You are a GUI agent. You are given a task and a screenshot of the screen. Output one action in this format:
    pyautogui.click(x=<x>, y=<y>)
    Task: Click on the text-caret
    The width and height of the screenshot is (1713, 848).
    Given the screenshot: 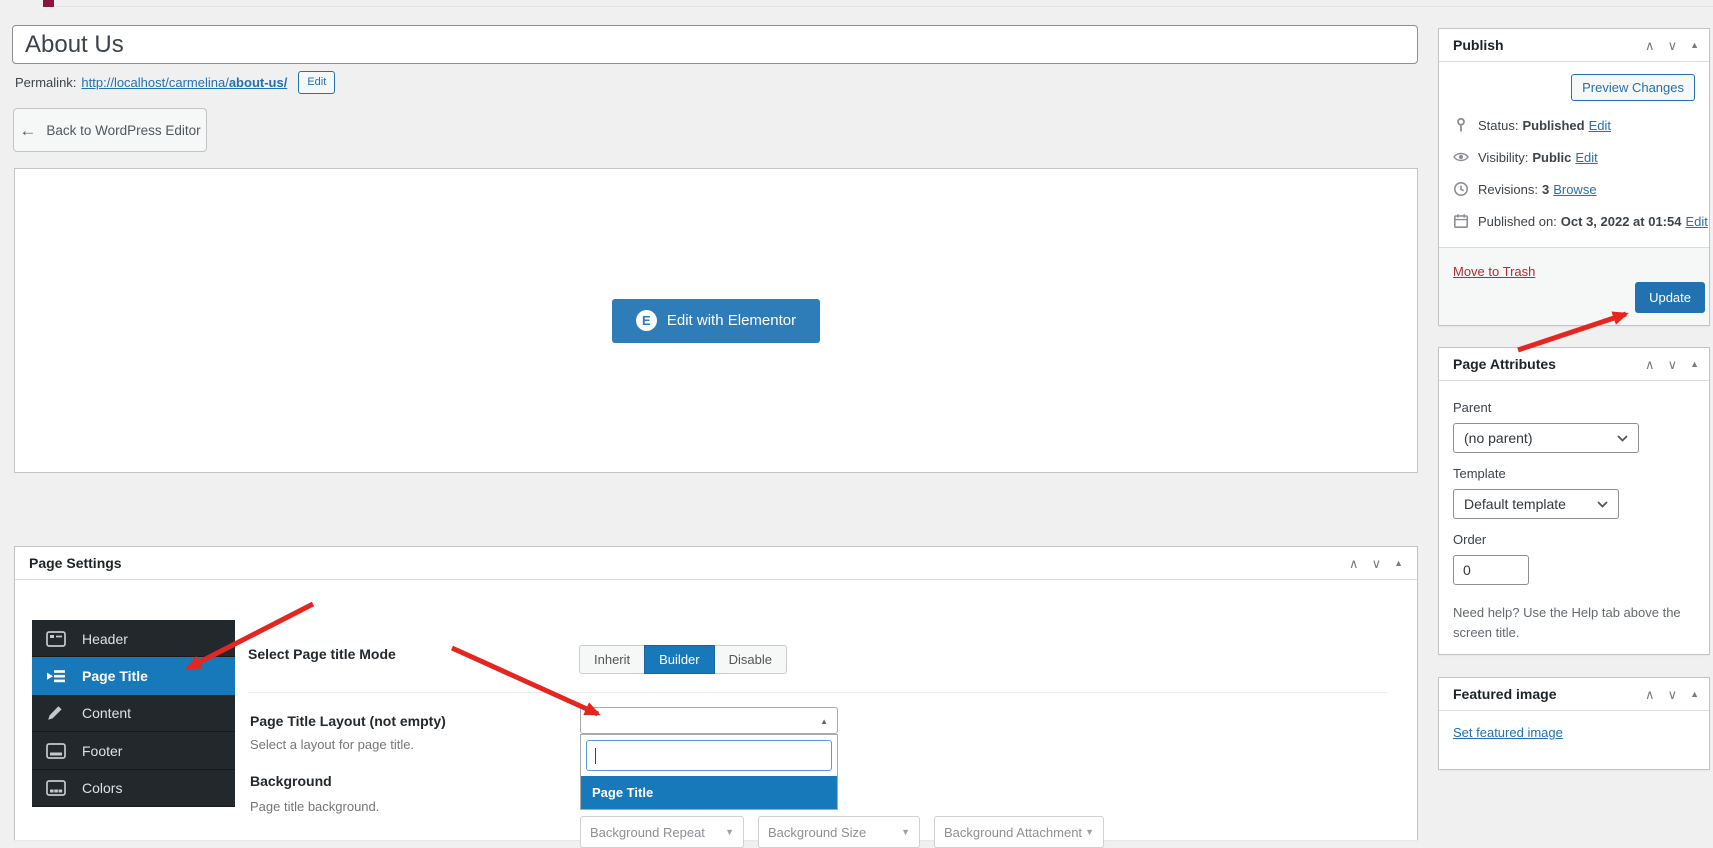 What is the action you would take?
    pyautogui.click(x=595, y=756)
    